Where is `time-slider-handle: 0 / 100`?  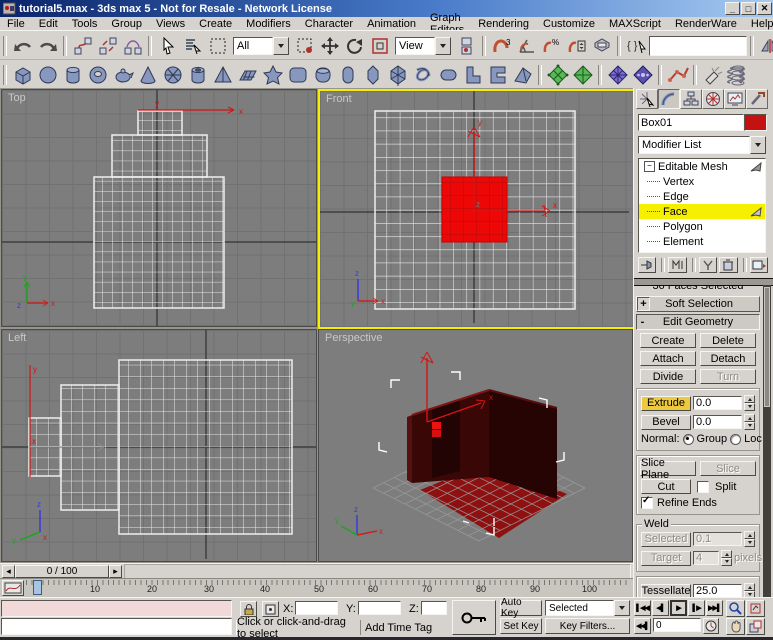 time-slider-handle: 0 / 100 is located at coordinates (62, 571).